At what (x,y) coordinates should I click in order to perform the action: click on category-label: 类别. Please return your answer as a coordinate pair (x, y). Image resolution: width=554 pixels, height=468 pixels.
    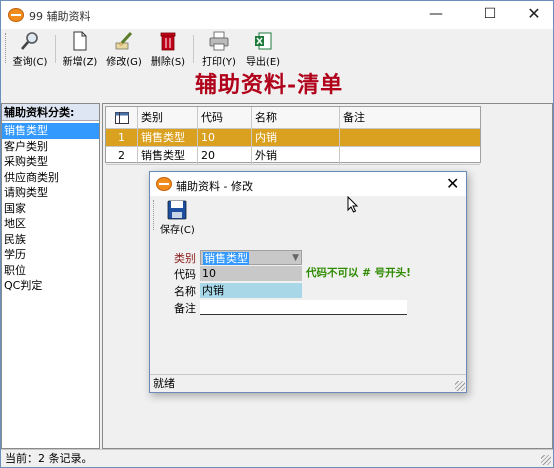
    Looking at the image, I should click on (185, 258).